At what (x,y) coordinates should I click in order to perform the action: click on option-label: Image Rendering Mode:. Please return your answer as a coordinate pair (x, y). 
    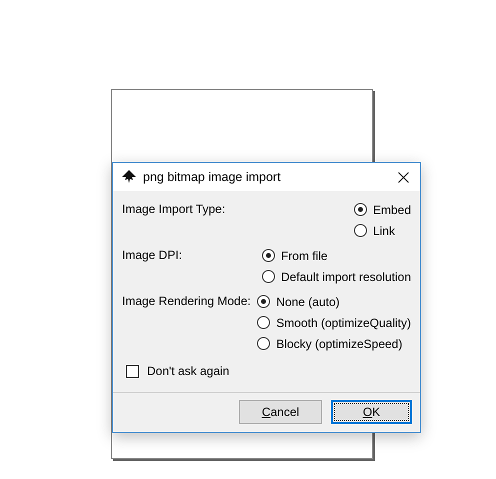
    Looking at the image, I should click on (186, 300).